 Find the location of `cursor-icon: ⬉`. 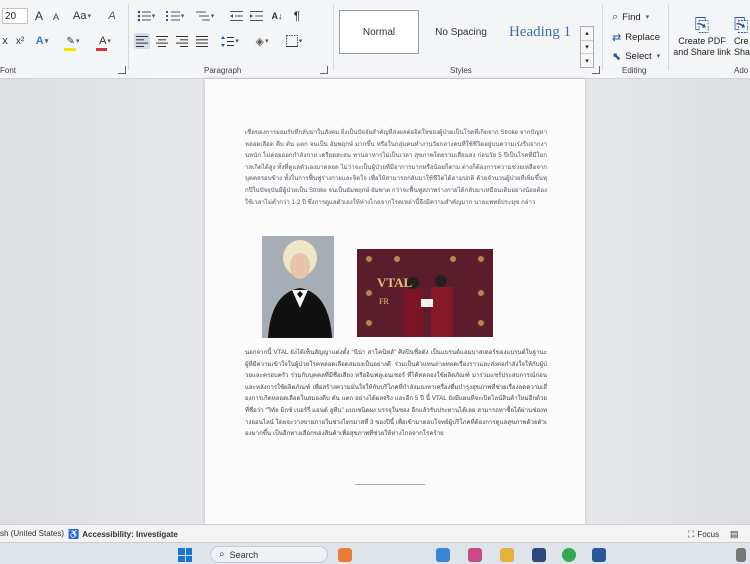

cursor-icon: ⬉ is located at coordinates (617, 56).